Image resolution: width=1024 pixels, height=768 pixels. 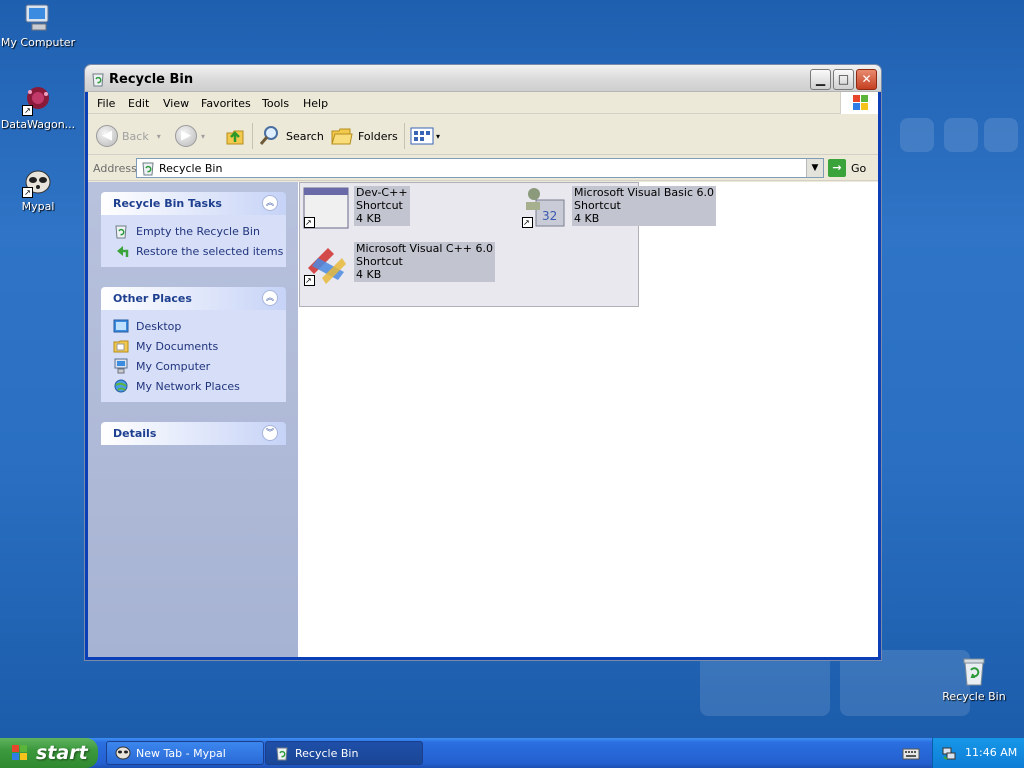 What do you see at coordinates (106, 103) in the screenshot?
I see `menu-file: File` at bounding box center [106, 103].